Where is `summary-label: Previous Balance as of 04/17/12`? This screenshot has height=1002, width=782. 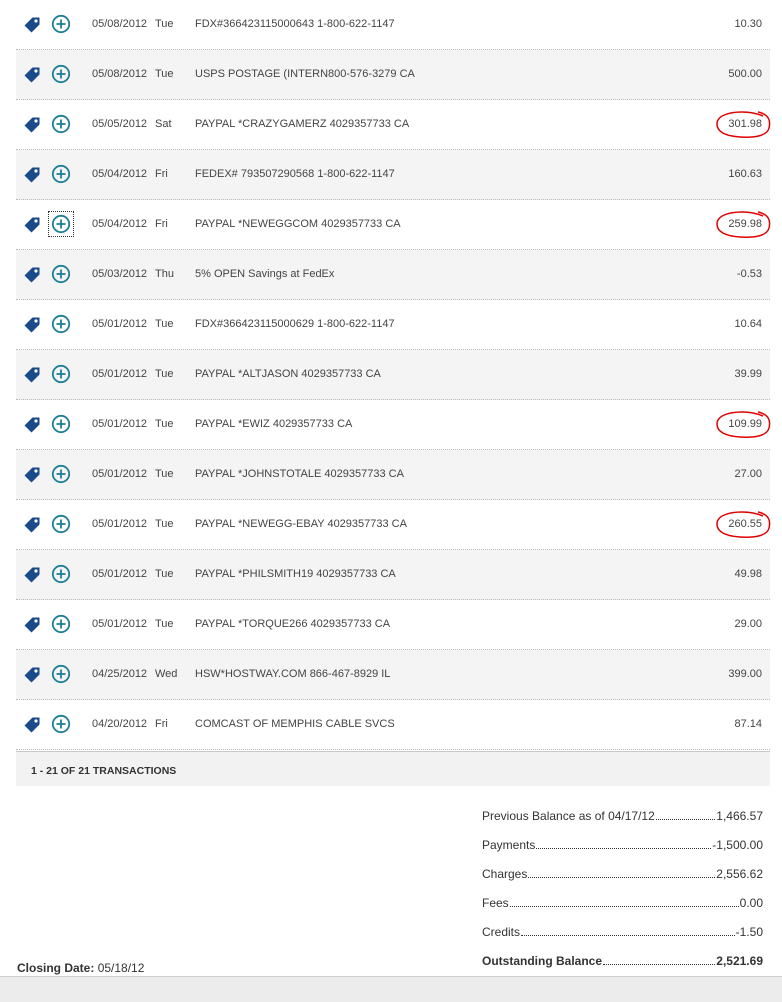 summary-label: Previous Balance as of 04/17/12 is located at coordinates (568, 816).